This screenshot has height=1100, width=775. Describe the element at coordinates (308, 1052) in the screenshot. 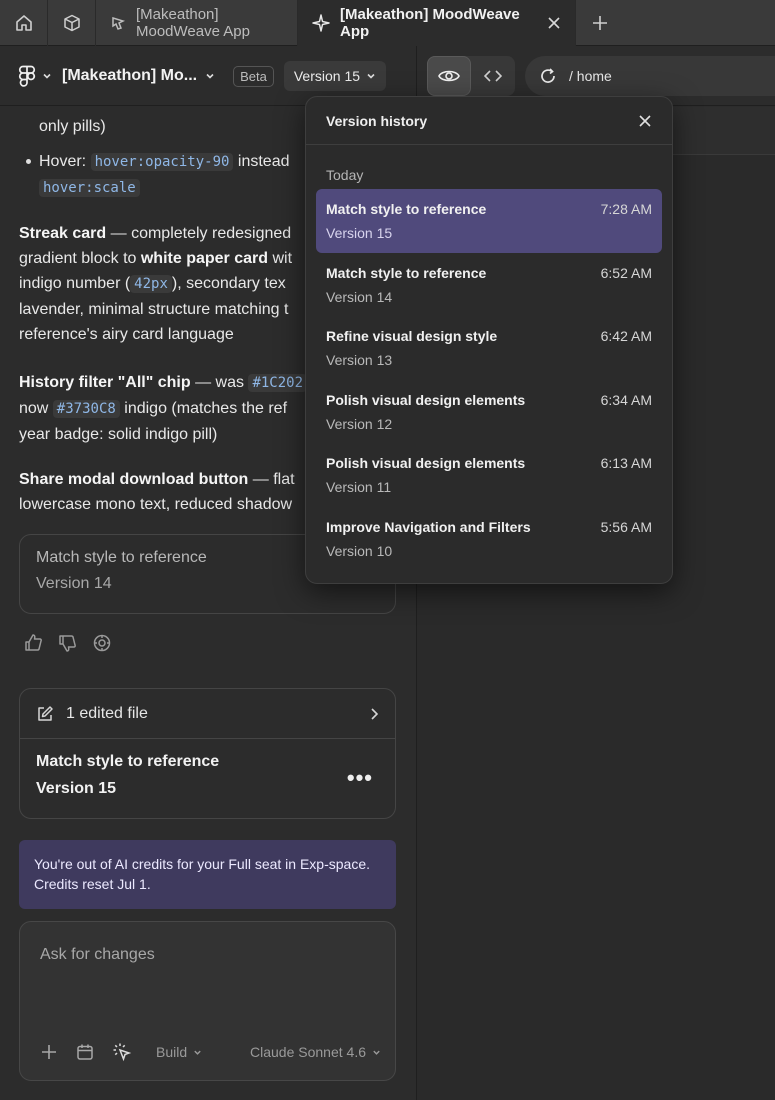

I see `model-label: Claude Sonnet 4.6` at that location.